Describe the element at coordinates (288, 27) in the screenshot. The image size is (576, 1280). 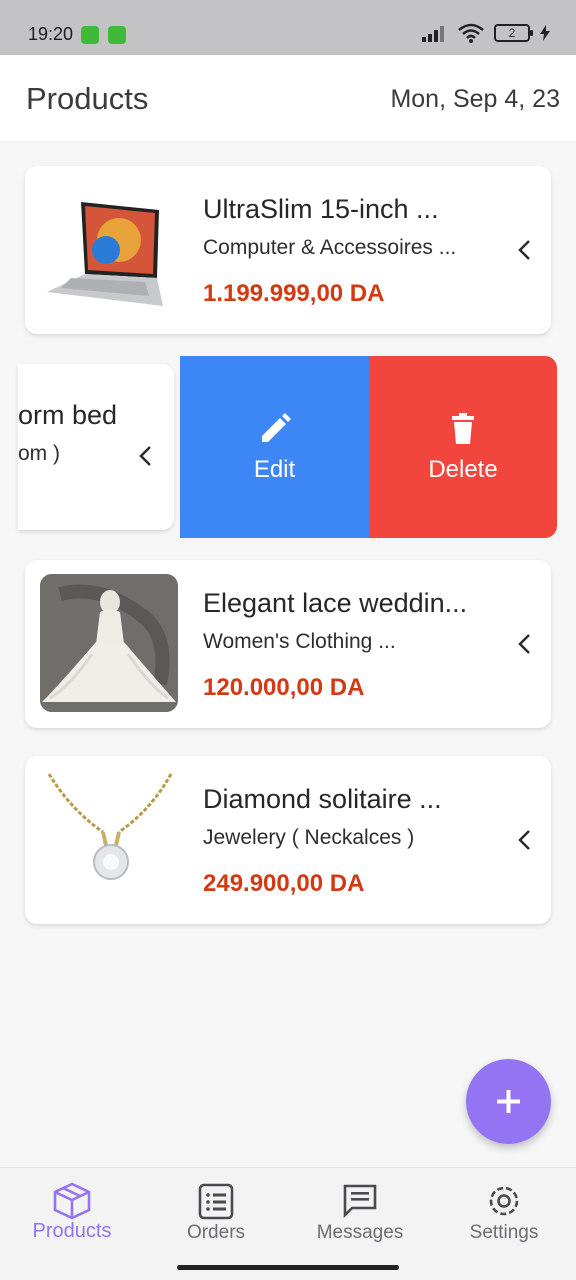
I see `status-bar: 19:20 2` at that location.